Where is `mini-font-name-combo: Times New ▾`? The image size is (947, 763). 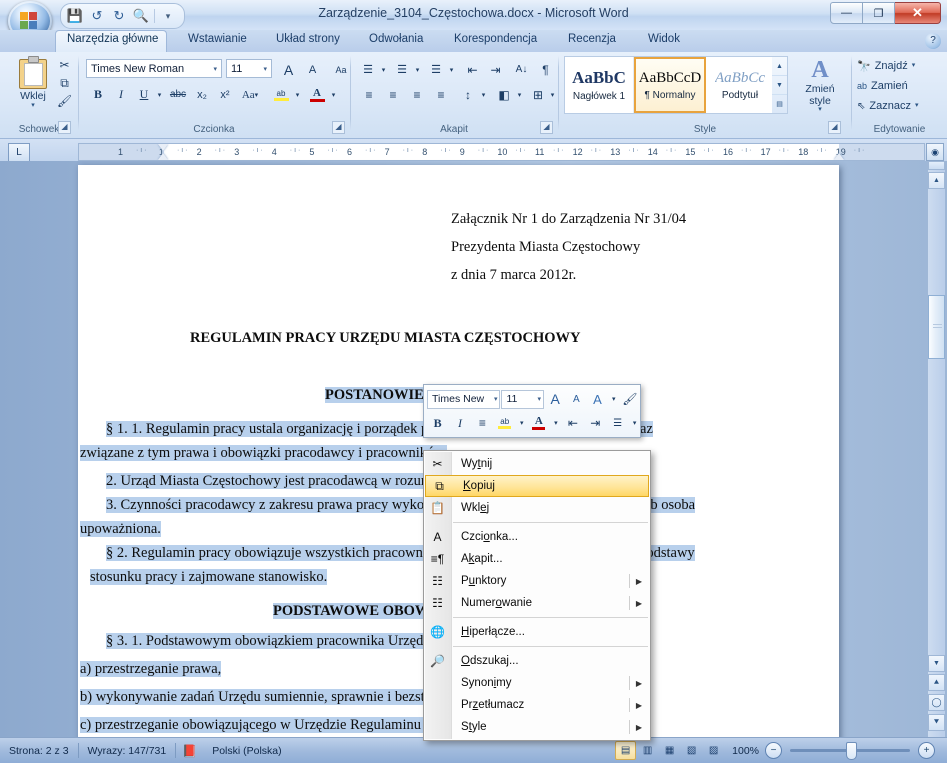
mini-font-name-combo: Times New ▾ is located at coordinates (464, 399).